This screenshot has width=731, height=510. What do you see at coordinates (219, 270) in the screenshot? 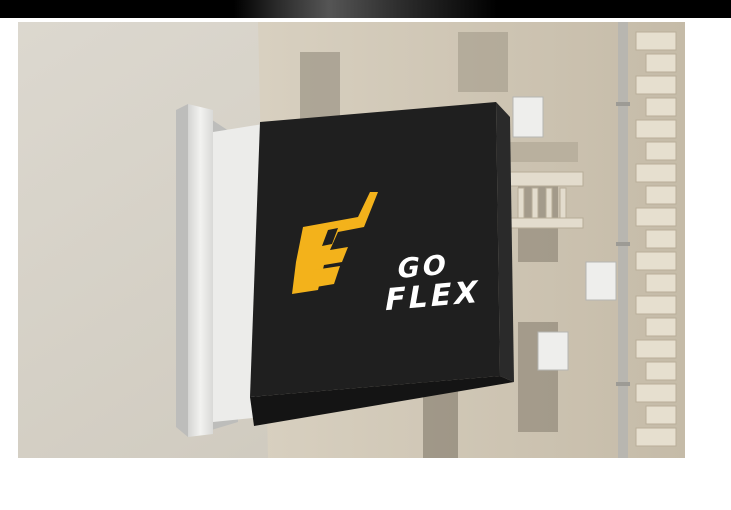
I see `wall-bracket` at bounding box center [219, 270].